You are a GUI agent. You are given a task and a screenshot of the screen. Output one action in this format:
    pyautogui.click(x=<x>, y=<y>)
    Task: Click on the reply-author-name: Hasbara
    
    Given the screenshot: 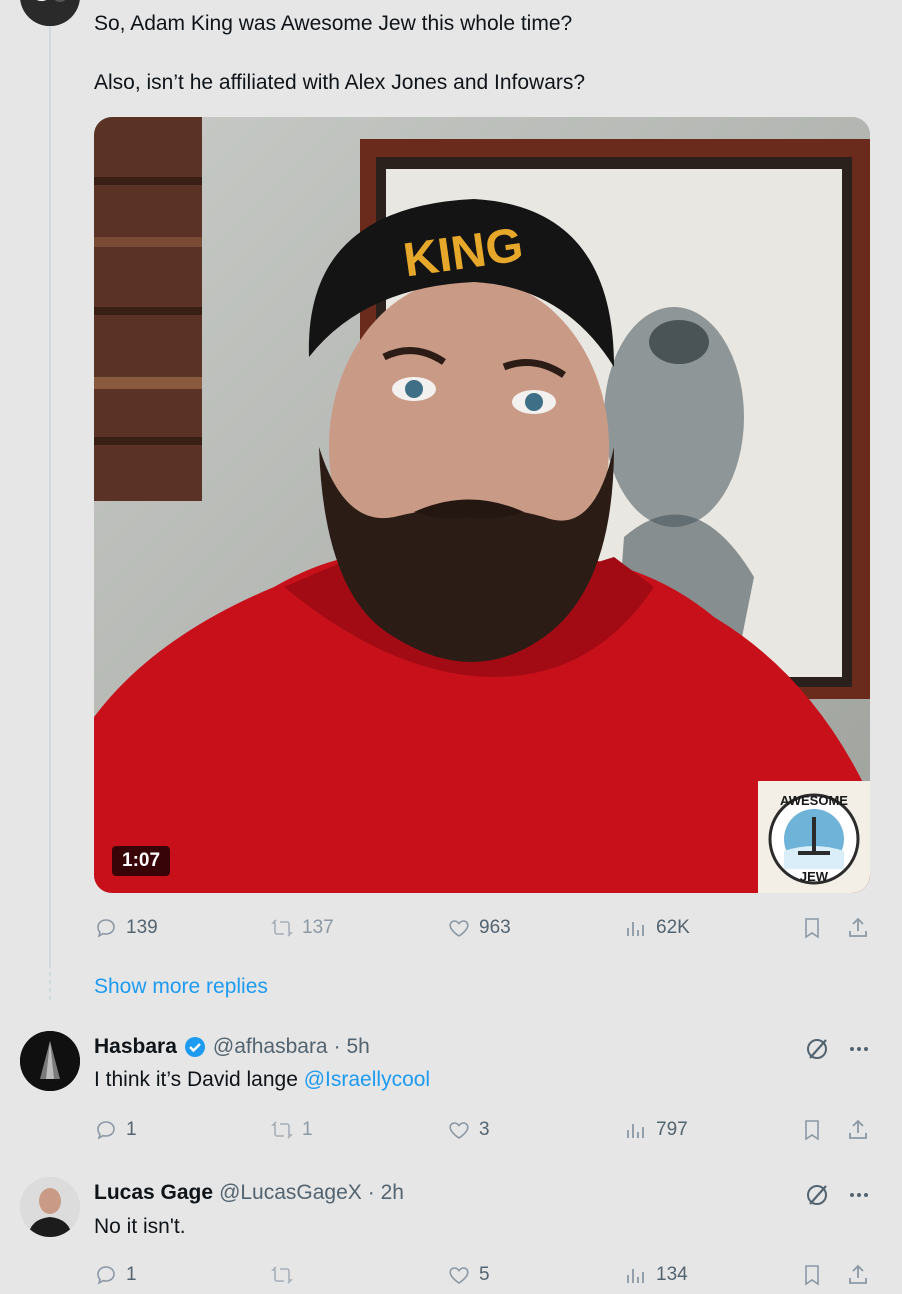 What is the action you would take?
    pyautogui.click(x=135, y=1047)
    